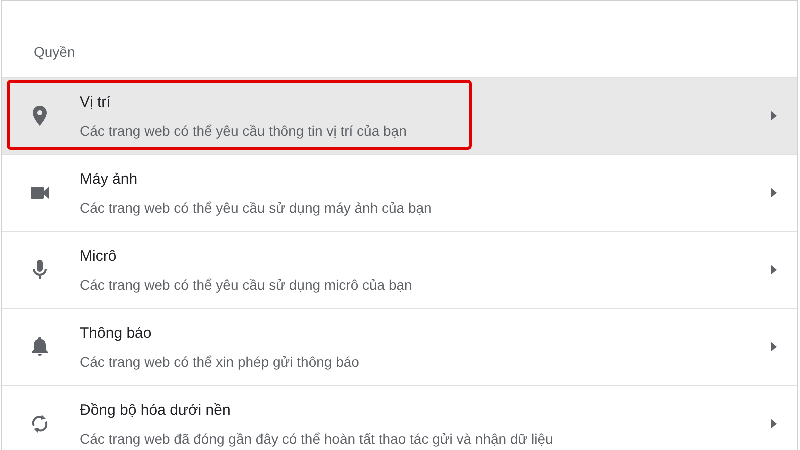 This screenshot has height=450, width=800. Describe the element at coordinates (40, 193) in the screenshot. I see `video-camera-icon` at that location.